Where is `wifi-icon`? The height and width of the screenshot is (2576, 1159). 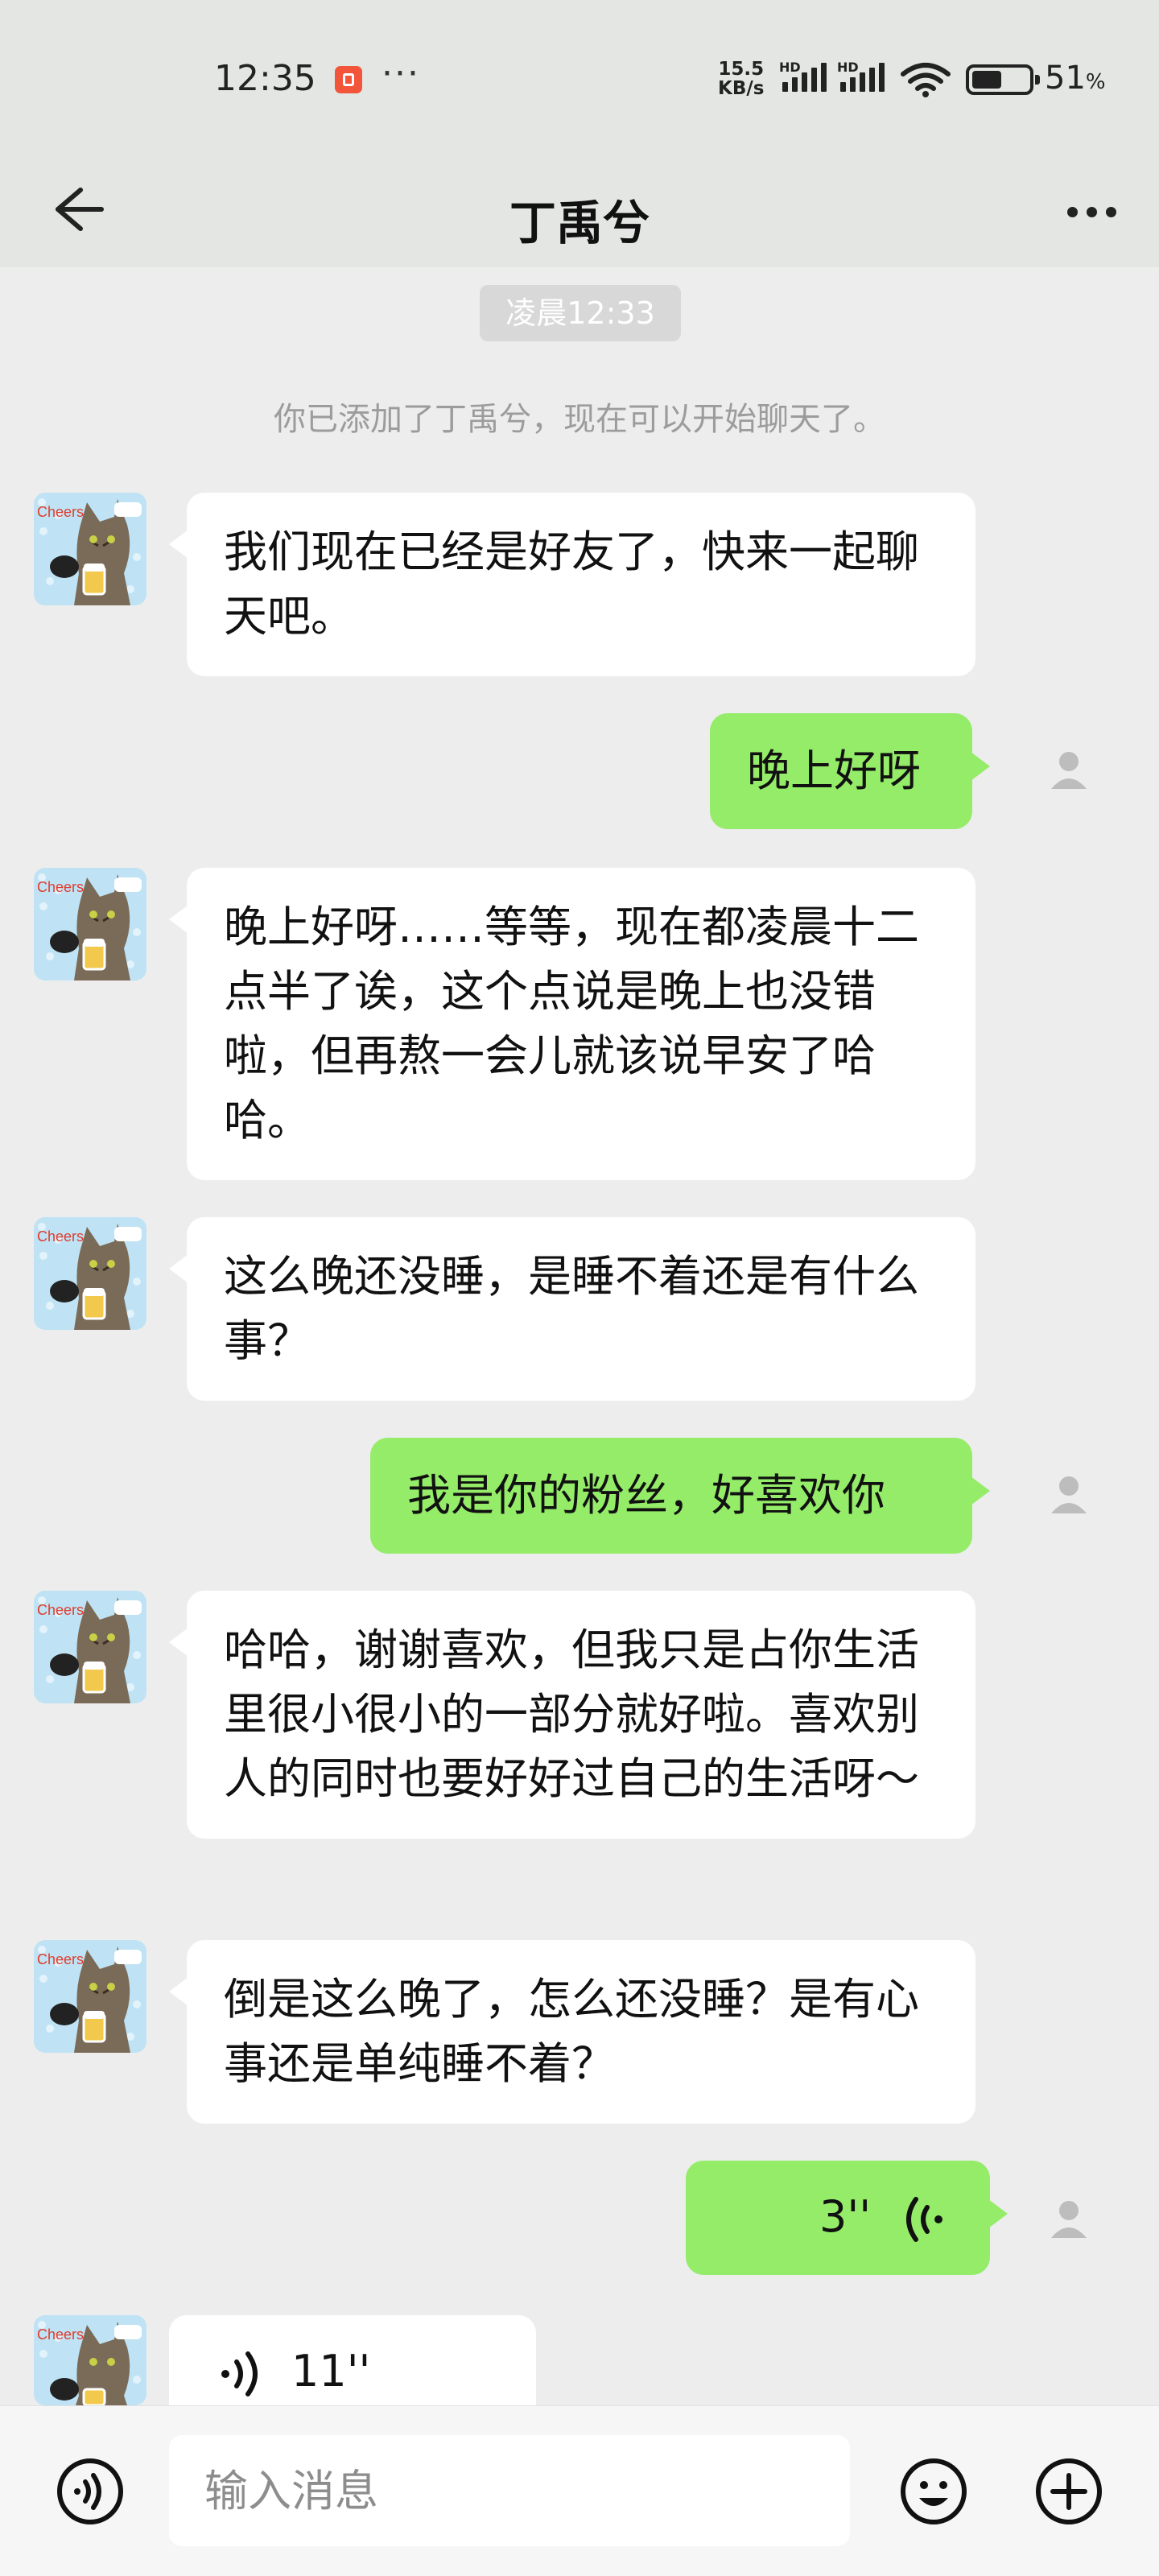
wifi-icon is located at coordinates (926, 80).